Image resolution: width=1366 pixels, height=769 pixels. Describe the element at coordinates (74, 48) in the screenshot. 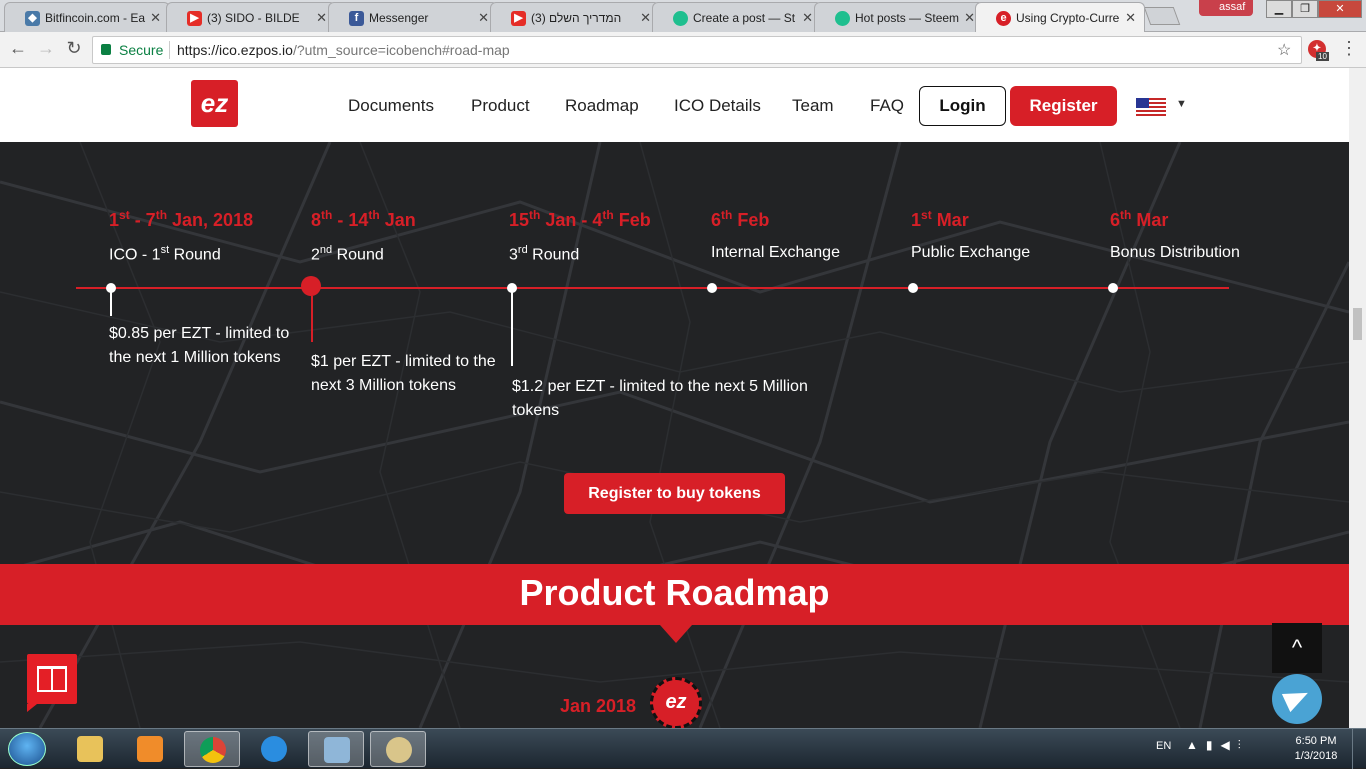

I see `reload-icon: ↻` at that location.